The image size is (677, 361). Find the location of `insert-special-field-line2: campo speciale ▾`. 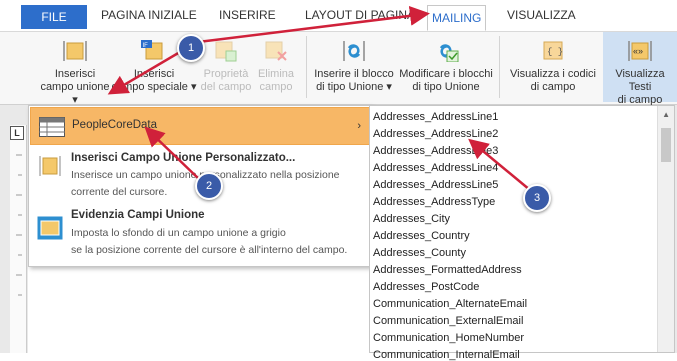

insert-special-field-line2: campo speciale ▾ is located at coordinates (154, 87).